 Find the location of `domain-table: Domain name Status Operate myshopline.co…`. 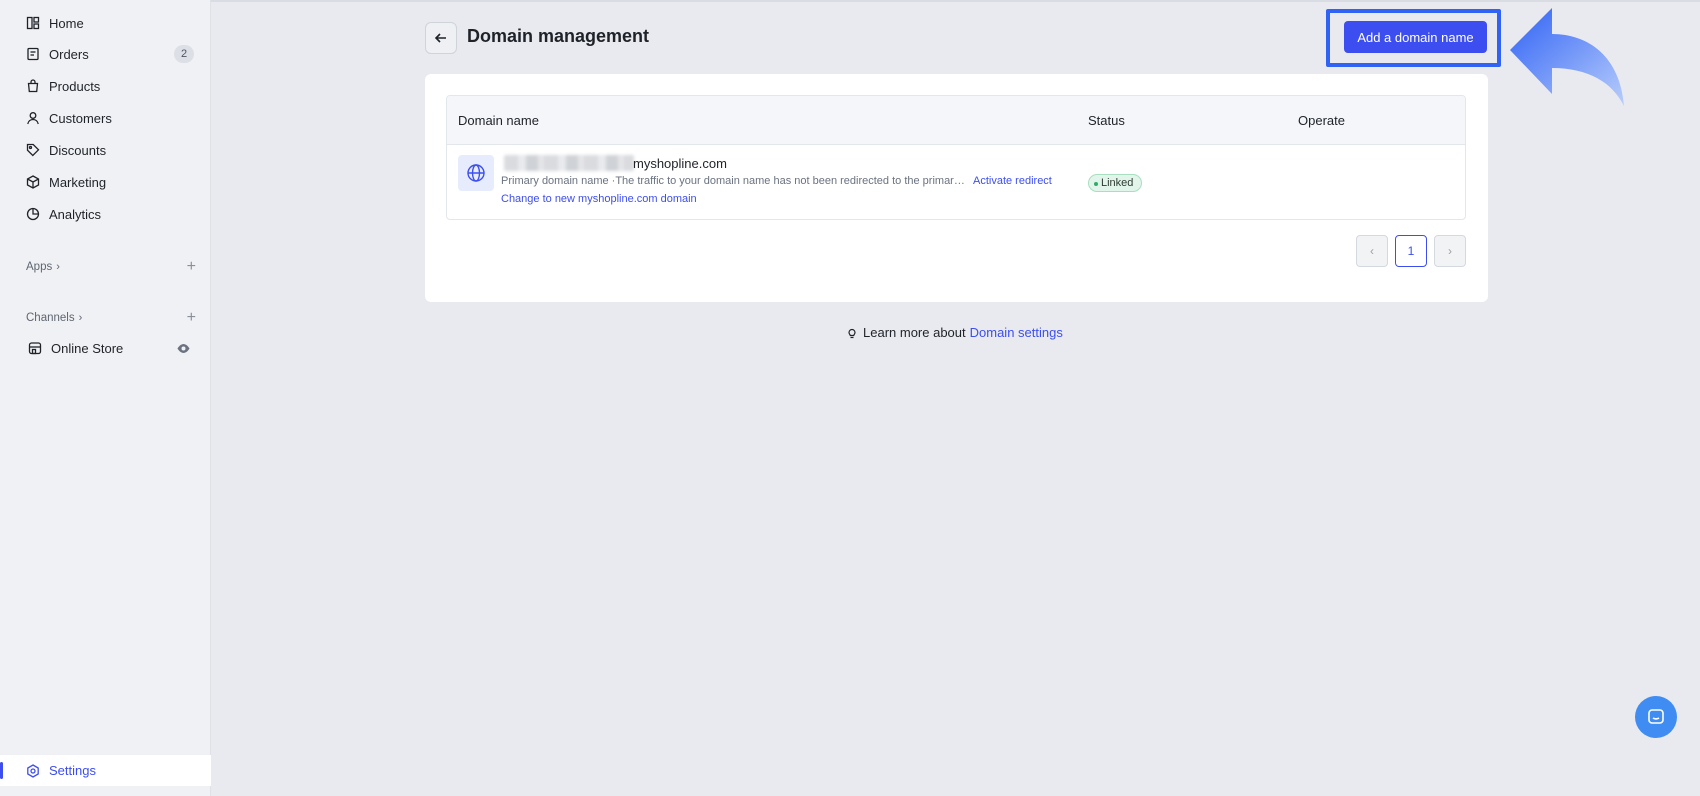

domain-table: Domain name Status Operate myshopline.co… is located at coordinates (956, 157).